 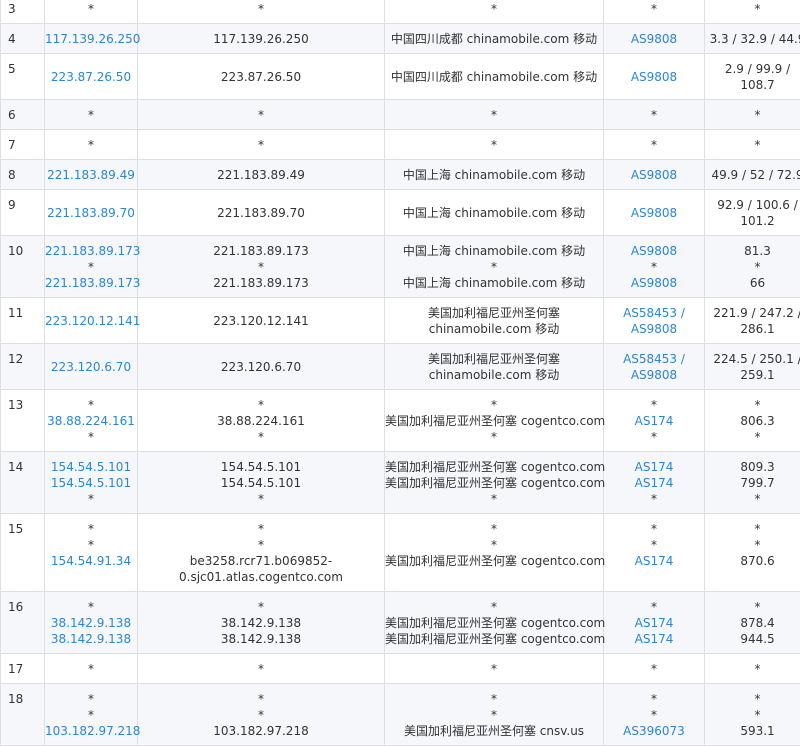 What do you see at coordinates (752, 483) in the screenshot?
I see `latency-cell: 809.3799.7*` at bounding box center [752, 483].